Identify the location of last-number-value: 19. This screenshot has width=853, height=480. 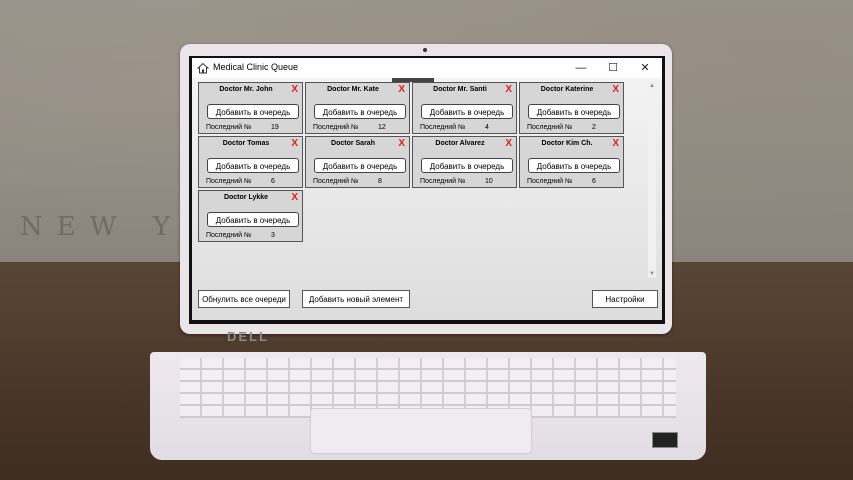
(275, 127).